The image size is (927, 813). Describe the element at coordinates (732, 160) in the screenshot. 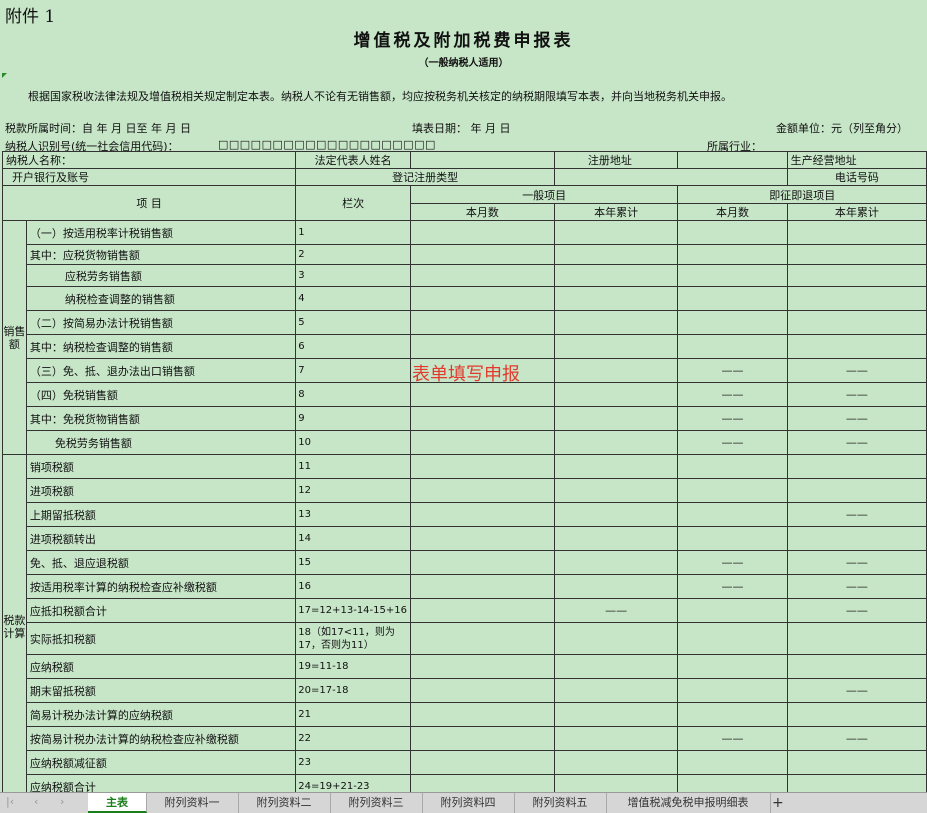

I see `reg-address-input` at that location.